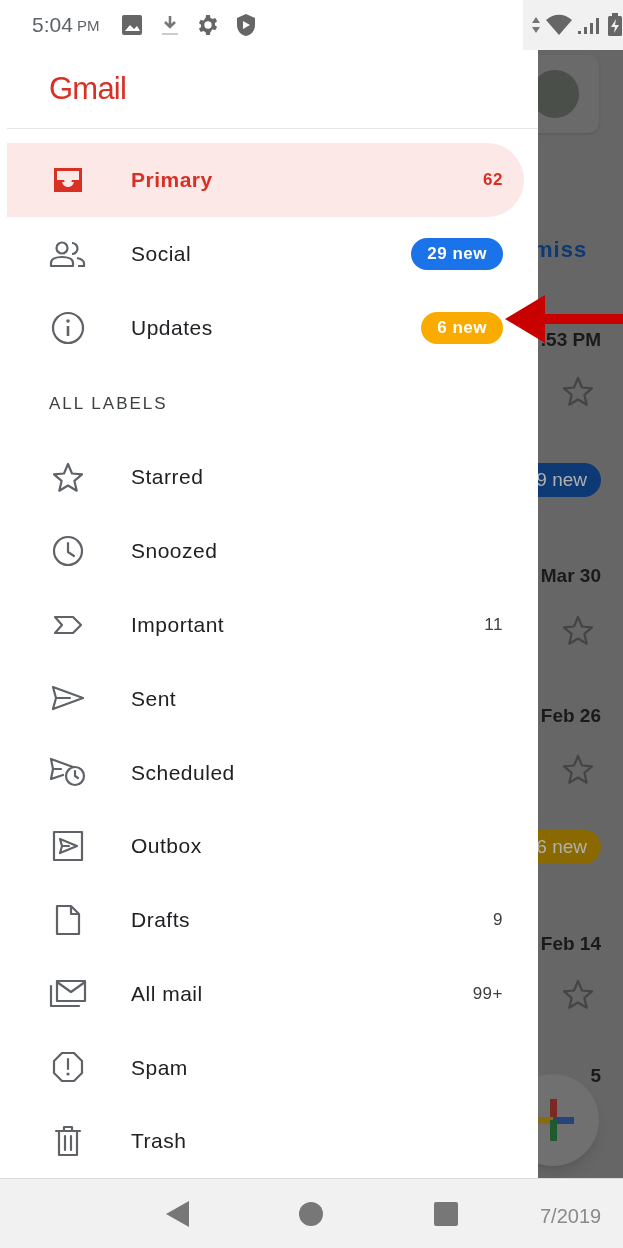 This screenshot has width=623, height=1248. I want to click on shield-play-icon, so click(246, 25).